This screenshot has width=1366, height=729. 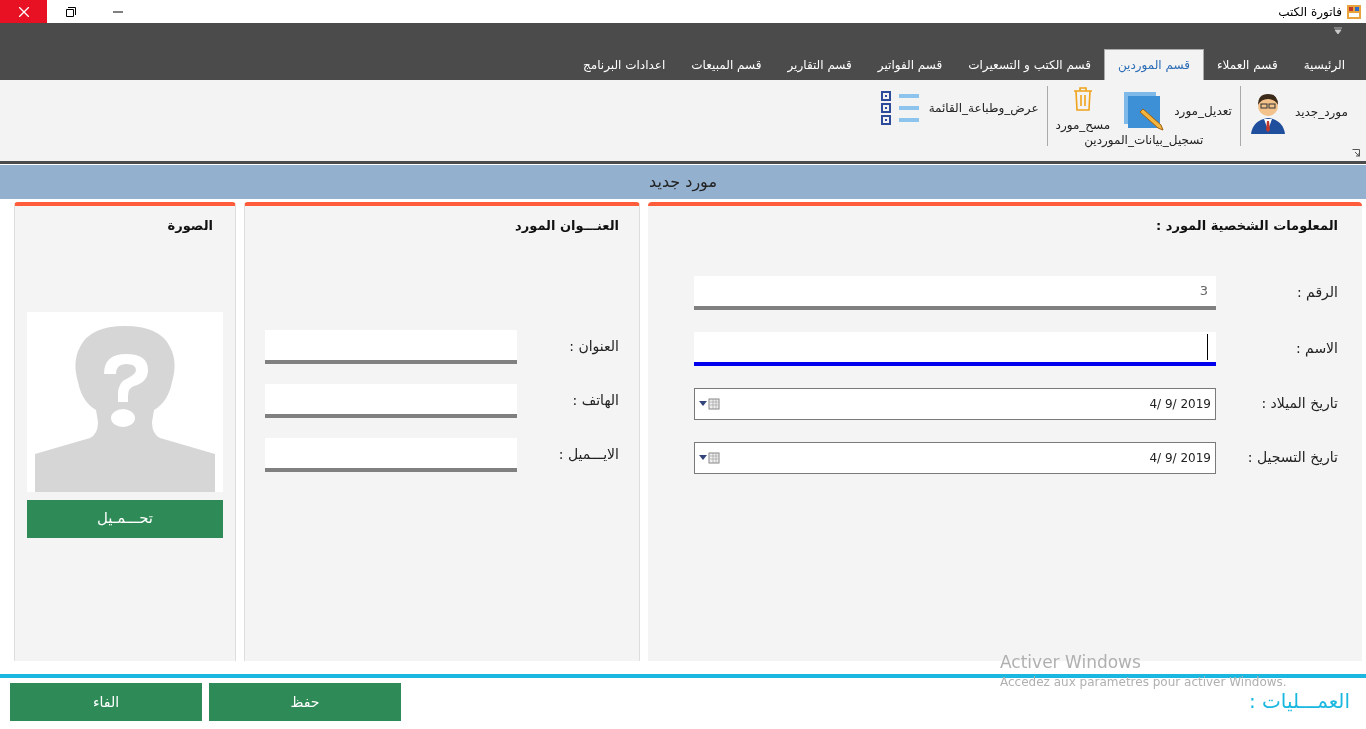 I want to click on ribbon-tab: اعدادات البرنامج, so click(x=624, y=64).